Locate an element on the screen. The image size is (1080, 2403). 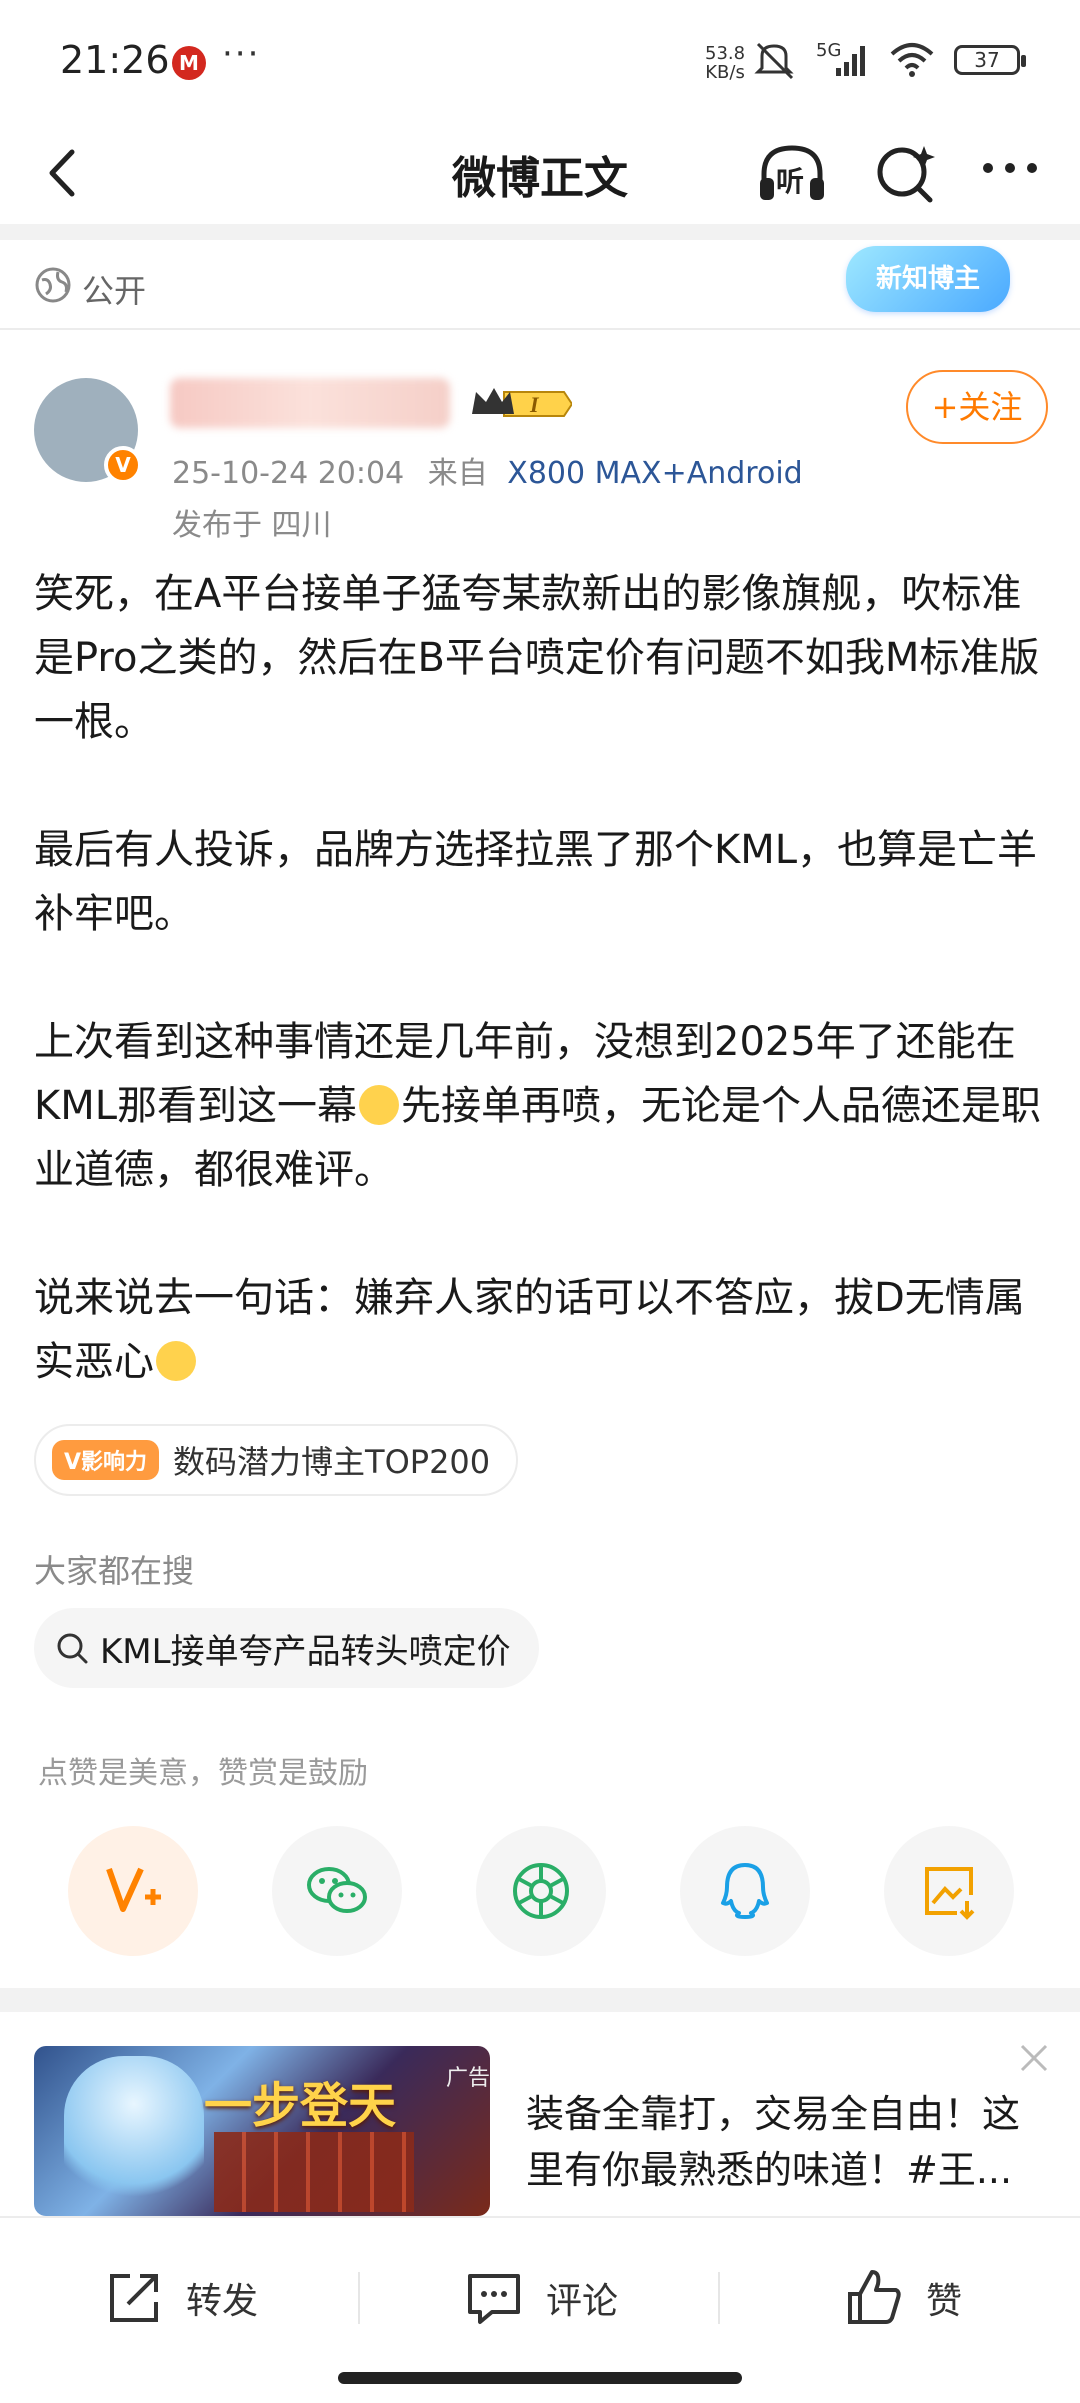
reward-button is located at coordinates (133, 1891).